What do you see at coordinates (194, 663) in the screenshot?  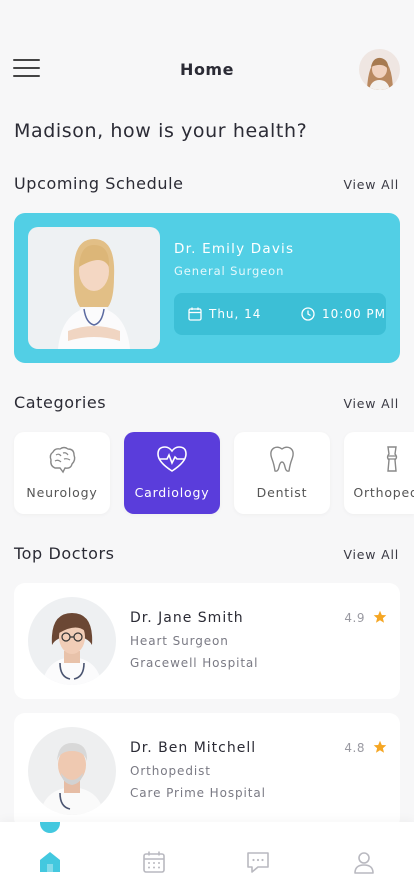 I see `doctor-hospital: Gracewell Hospital` at bounding box center [194, 663].